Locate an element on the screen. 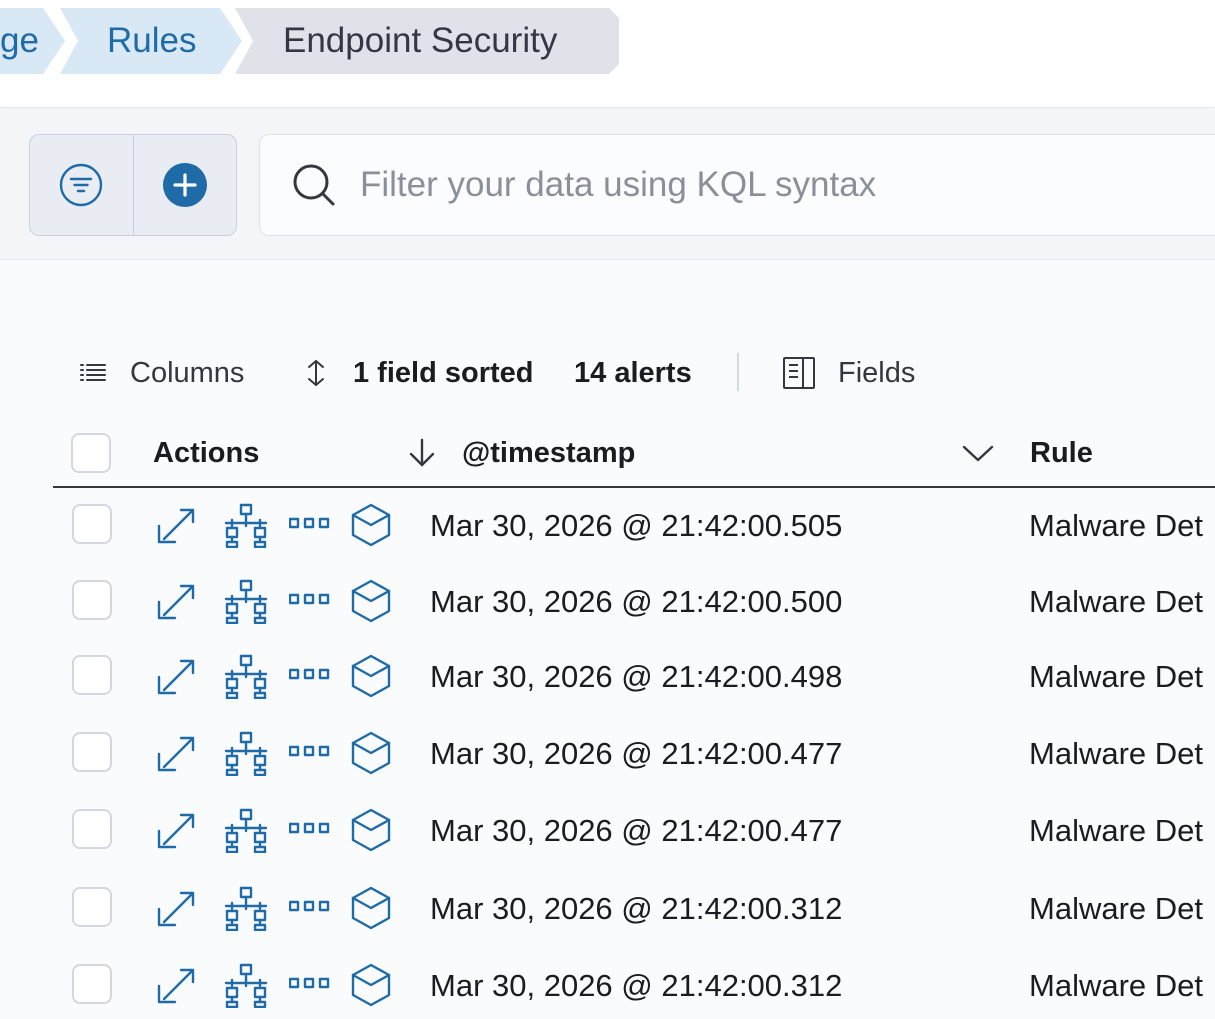 The image size is (1215, 1019). column-options-button is located at coordinates (978, 453).